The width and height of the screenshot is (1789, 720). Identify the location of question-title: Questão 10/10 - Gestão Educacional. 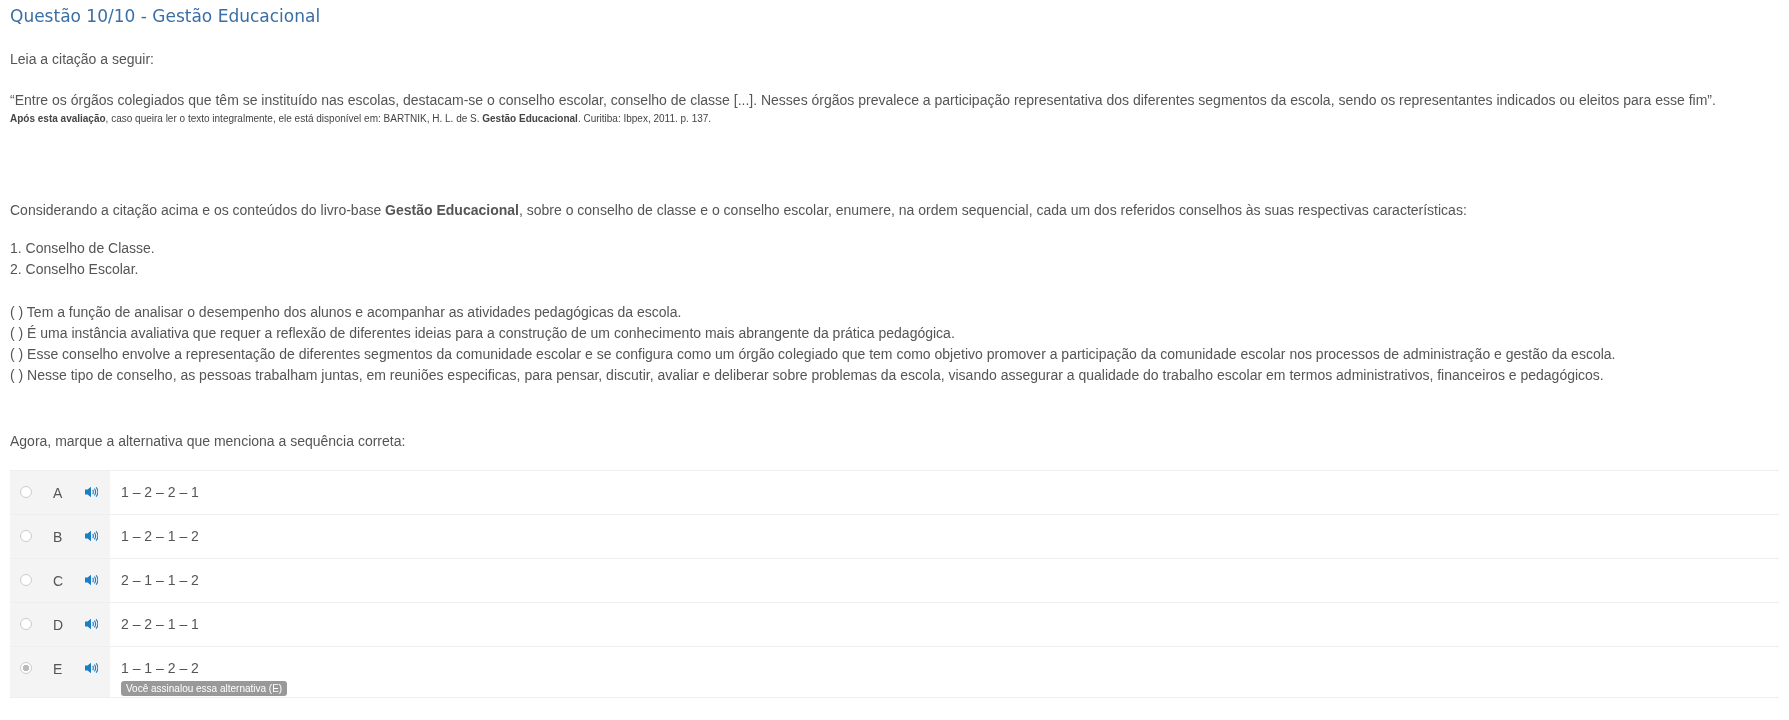
(166, 16).